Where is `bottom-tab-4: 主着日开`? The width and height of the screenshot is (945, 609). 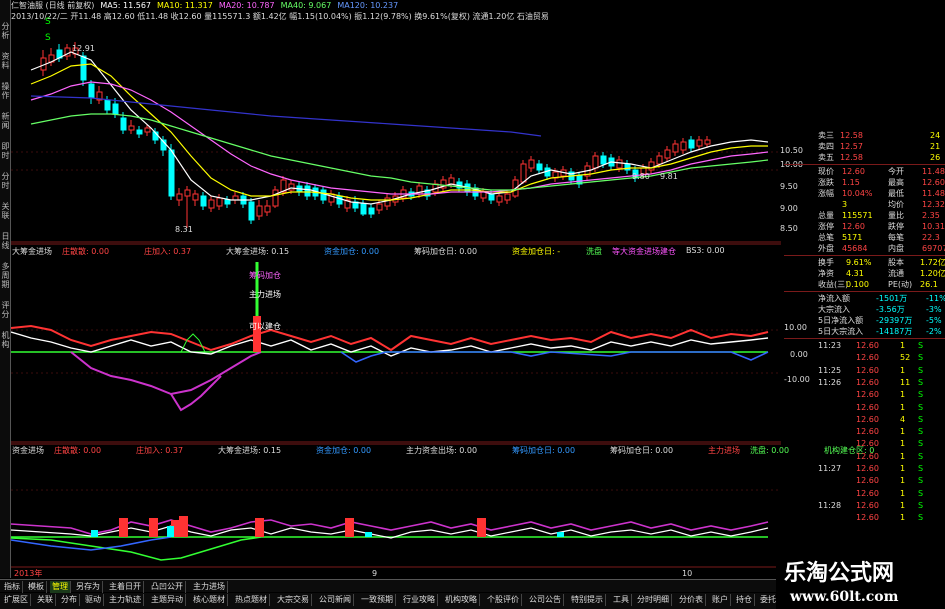 bottom-tab-4: 主着日开 is located at coordinates (125, 587).